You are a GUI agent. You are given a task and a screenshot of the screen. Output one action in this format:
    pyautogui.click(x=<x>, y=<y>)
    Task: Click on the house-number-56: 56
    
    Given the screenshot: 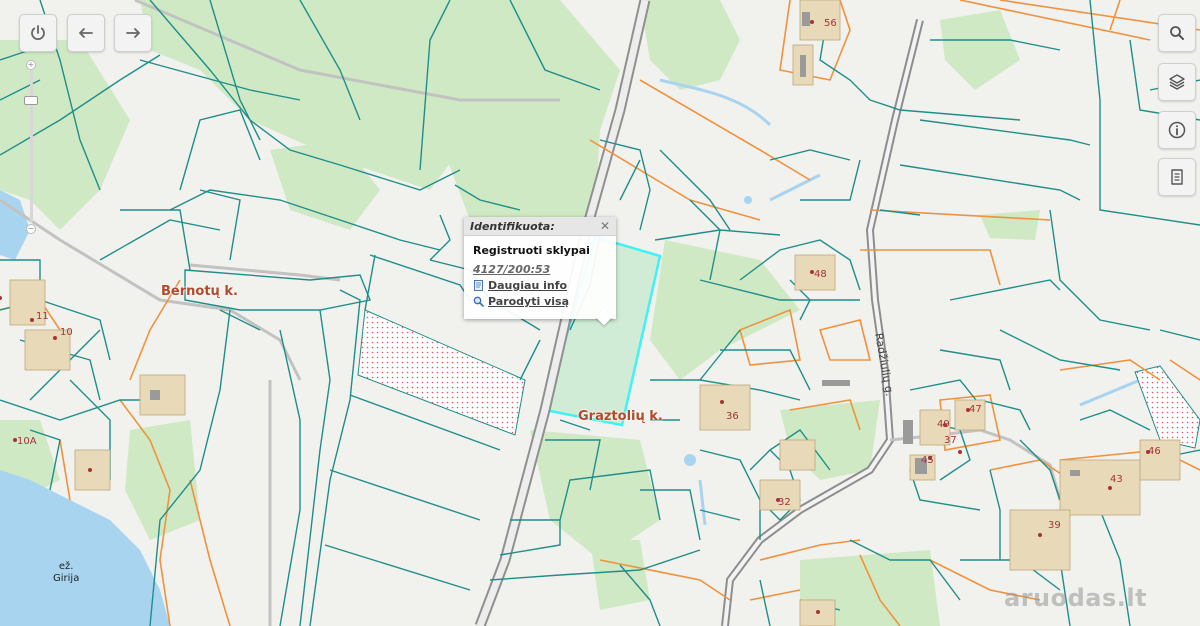 What is the action you would take?
    pyautogui.click(x=830, y=23)
    